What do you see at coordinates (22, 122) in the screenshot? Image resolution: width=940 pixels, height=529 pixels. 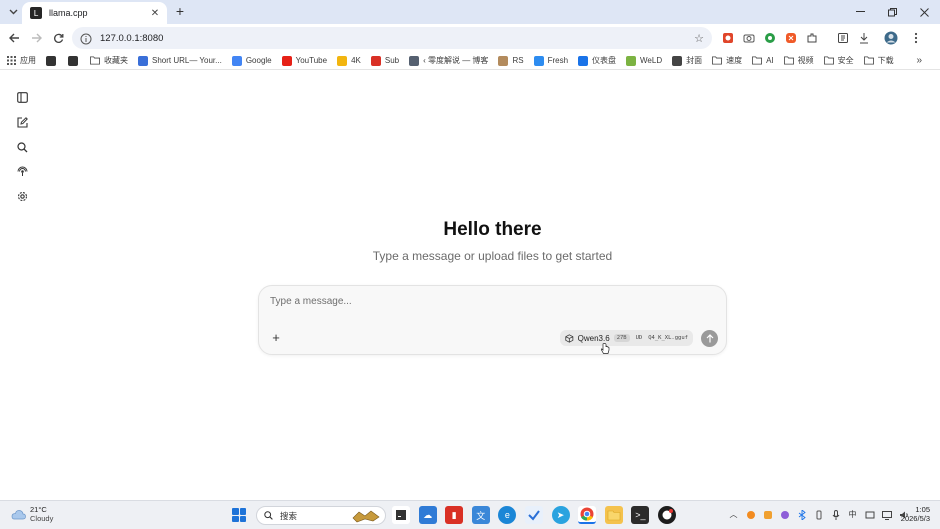 I see `new-chat-edit-icon` at bounding box center [22, 122].